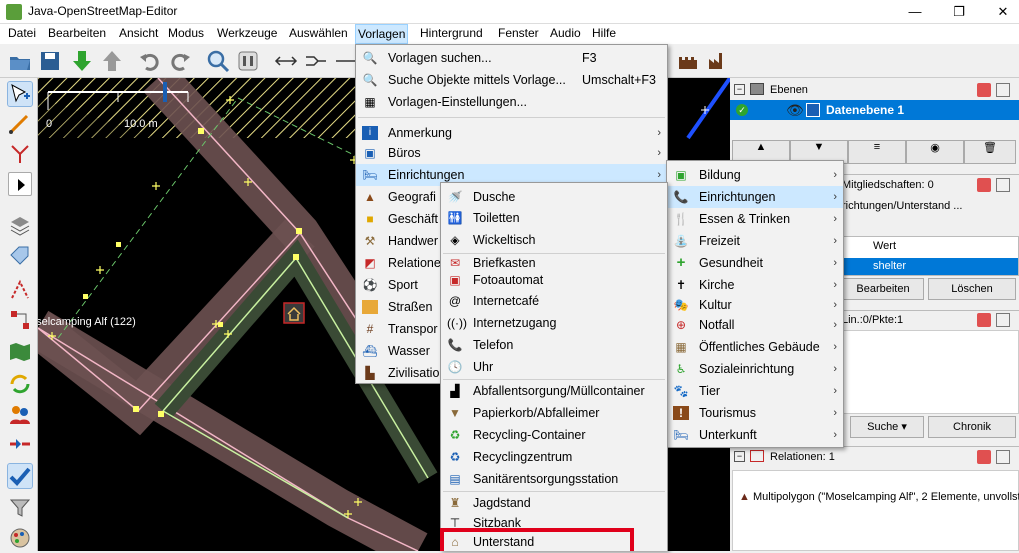 The image size is (1019, 553). I want to click on minimize-button: —, so click(915, 12).